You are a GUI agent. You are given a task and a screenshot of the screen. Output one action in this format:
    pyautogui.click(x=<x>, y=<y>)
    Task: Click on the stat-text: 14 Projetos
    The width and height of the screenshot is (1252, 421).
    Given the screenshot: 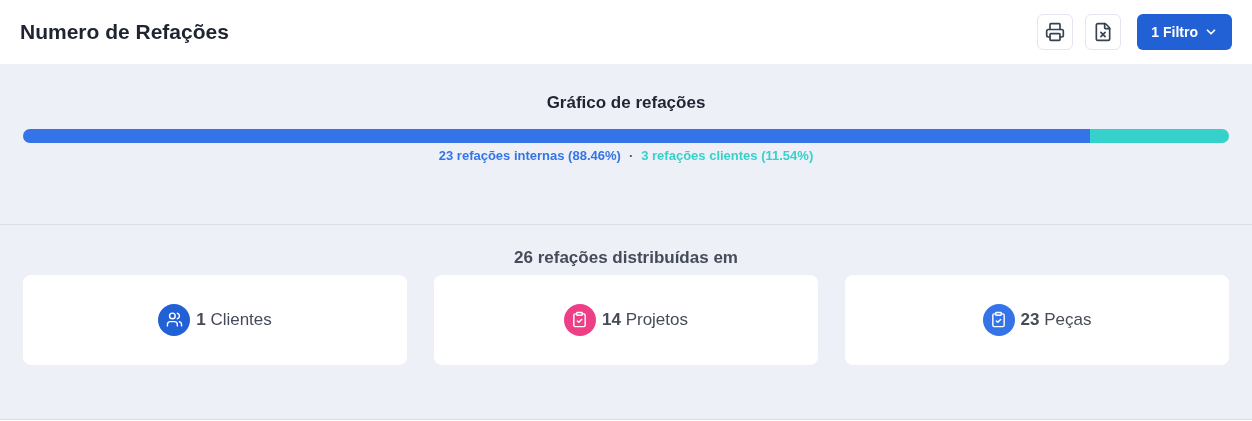 What is the action you would take?
    pyautogui.click(x=645, y=319)
    